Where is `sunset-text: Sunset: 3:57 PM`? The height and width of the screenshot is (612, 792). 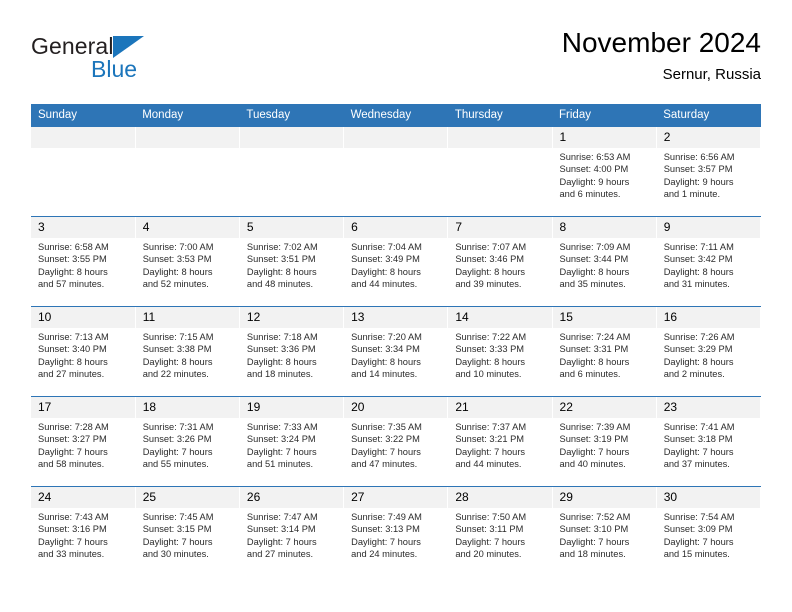
sunset-text: Sunset: 3:57 PM is located at coordinates (698, 169).